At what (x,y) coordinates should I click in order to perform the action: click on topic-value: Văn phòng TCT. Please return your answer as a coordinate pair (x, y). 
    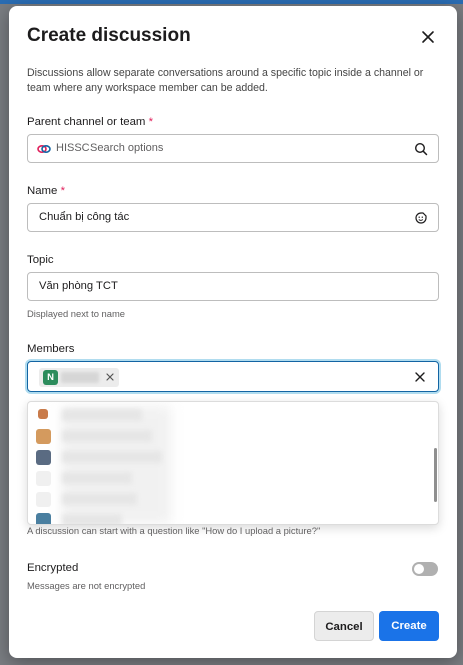
    Looking at the image, I should click on (78, 286).